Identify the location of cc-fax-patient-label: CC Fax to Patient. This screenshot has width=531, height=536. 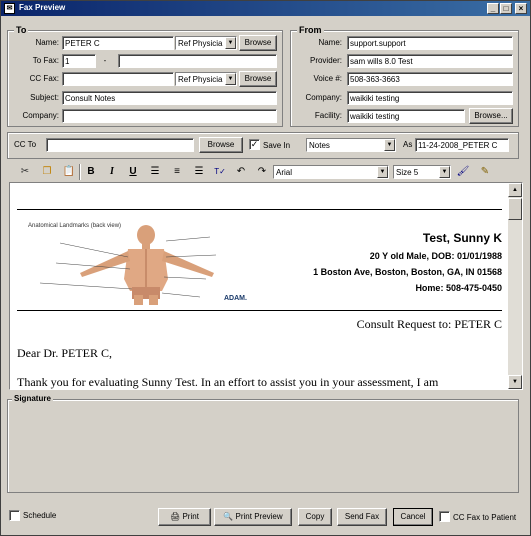
(485, 517).